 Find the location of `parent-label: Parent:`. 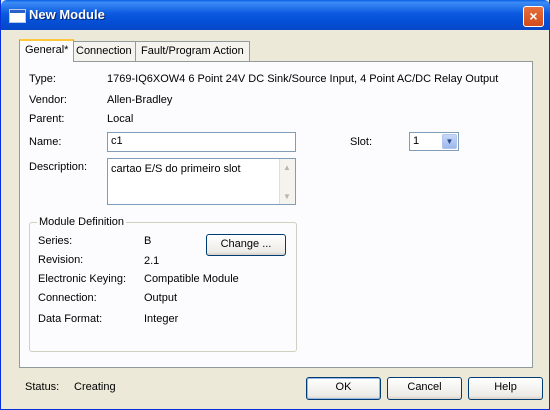

parent-label: Parent: is located at coordinates (47, 119).